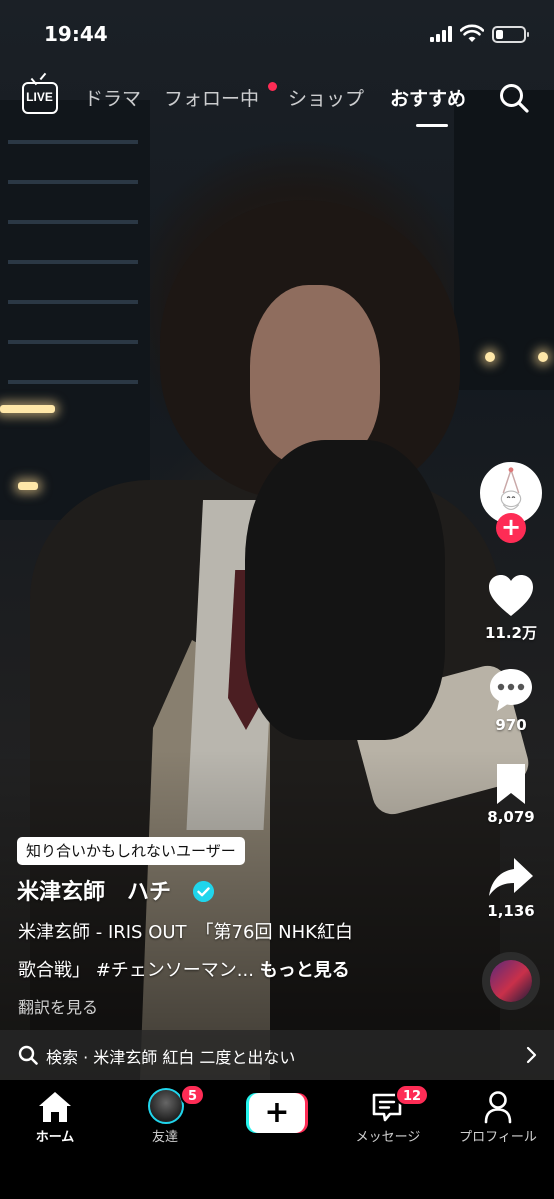  I want to click on wifi-icon, so click(472, 33).